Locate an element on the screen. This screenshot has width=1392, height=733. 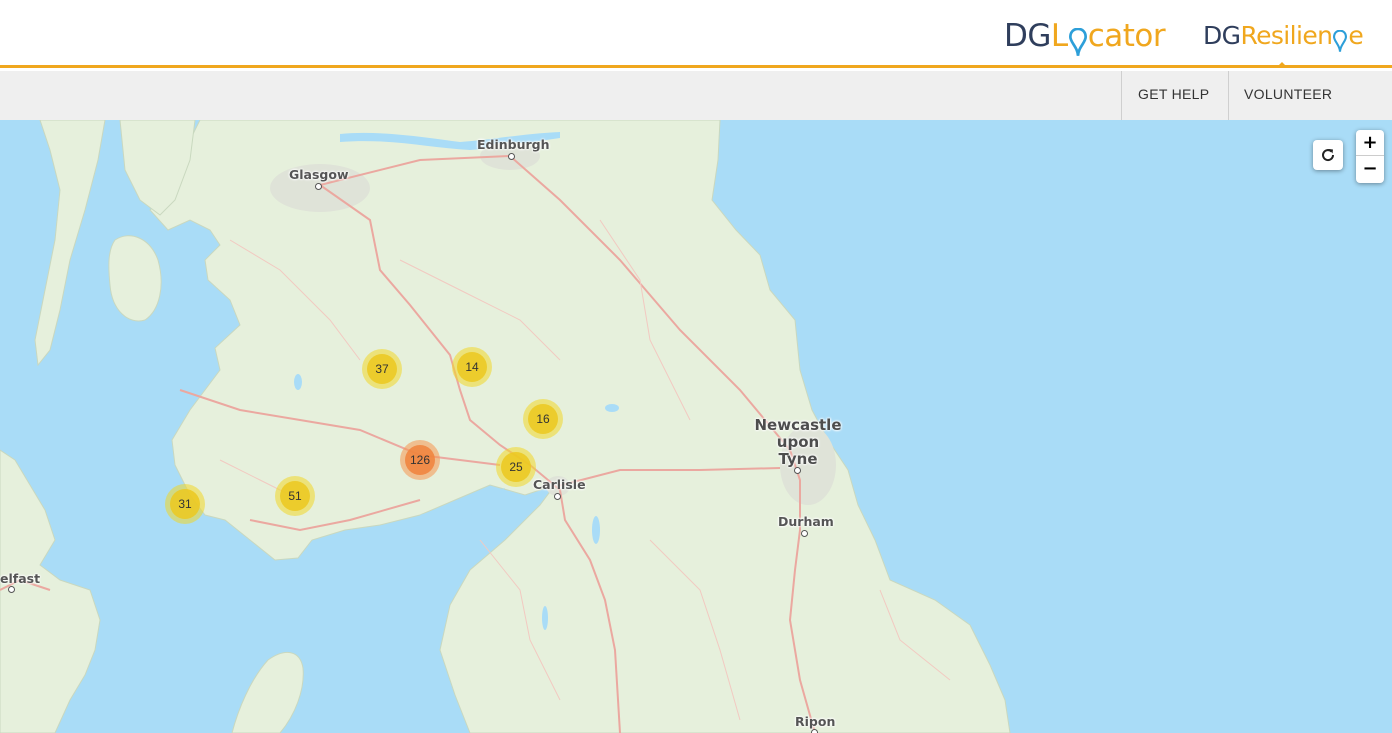
place-label-carlisle: Carlisle is located at coordinates (559, 484).